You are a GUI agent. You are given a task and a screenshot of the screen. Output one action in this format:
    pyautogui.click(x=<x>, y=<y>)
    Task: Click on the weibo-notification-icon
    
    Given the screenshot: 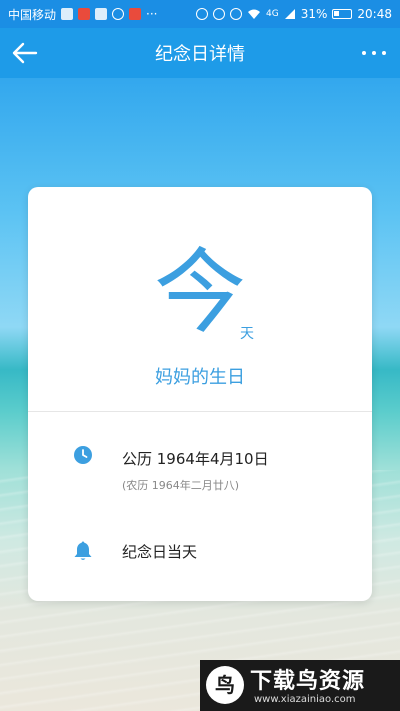 What is the action you would take?
    pyautogui.click(x=84, y=14)
    